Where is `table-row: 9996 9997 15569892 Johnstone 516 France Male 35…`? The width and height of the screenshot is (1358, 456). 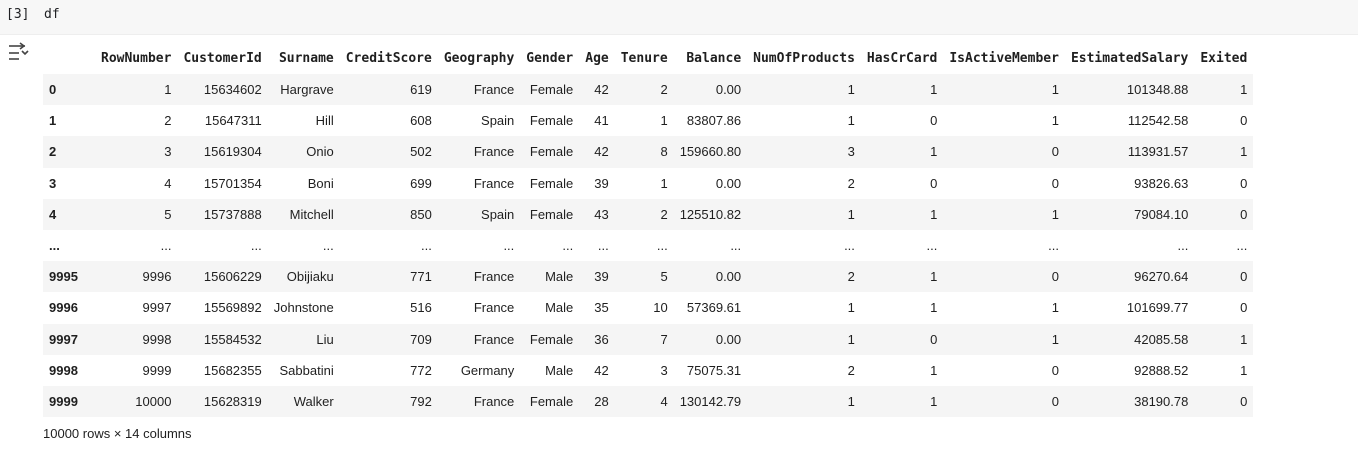 table-row: 9996 9997 15569892 Johnstone 516 France Male 35… is located at coordinates (648, 308).